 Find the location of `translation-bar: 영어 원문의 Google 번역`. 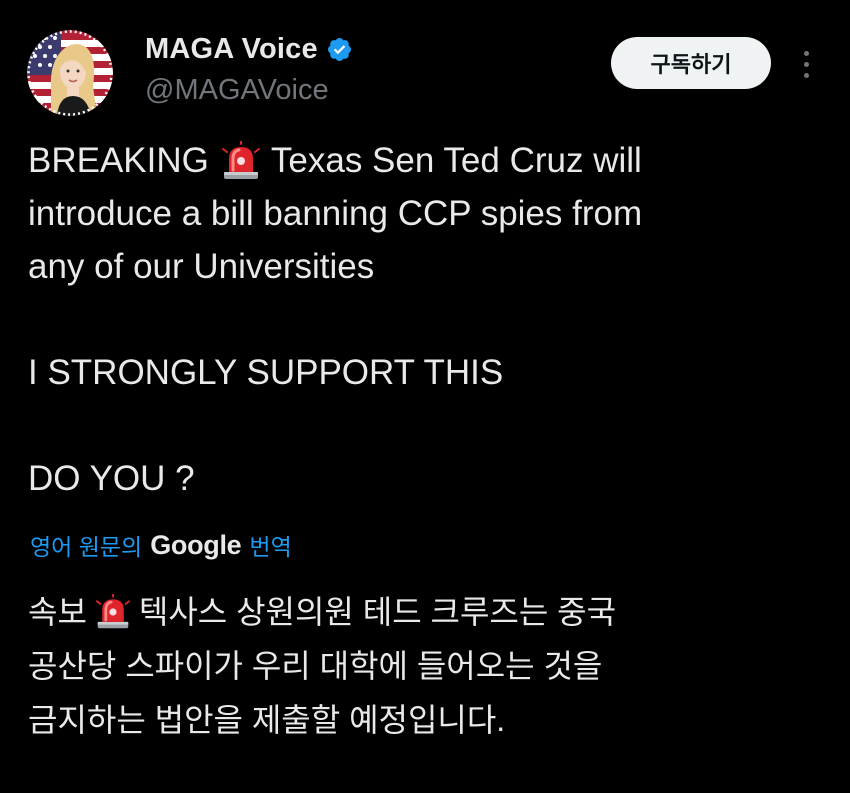

translation-bar: 영어 원문의 Google 번역 is located at coordinates (161, 545).